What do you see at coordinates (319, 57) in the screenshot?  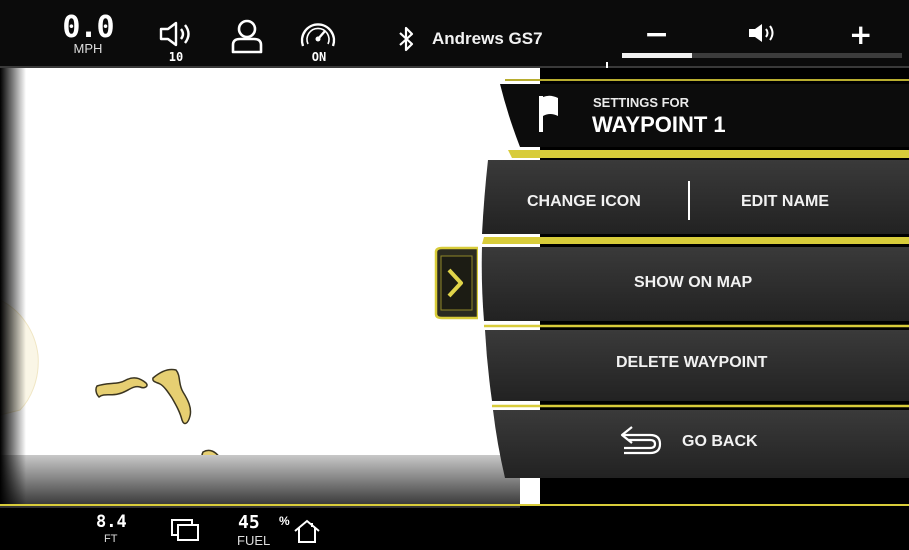 I see `cruise-status: ON` at bounding box center [319, 57].